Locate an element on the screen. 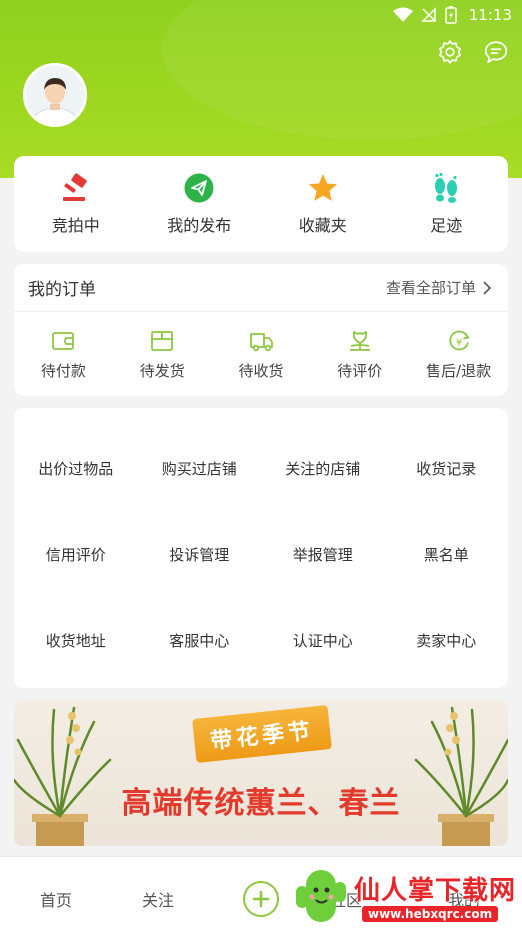 The image size is (522, 928). chat-bubble-icon is located at coordinates (496, 52).